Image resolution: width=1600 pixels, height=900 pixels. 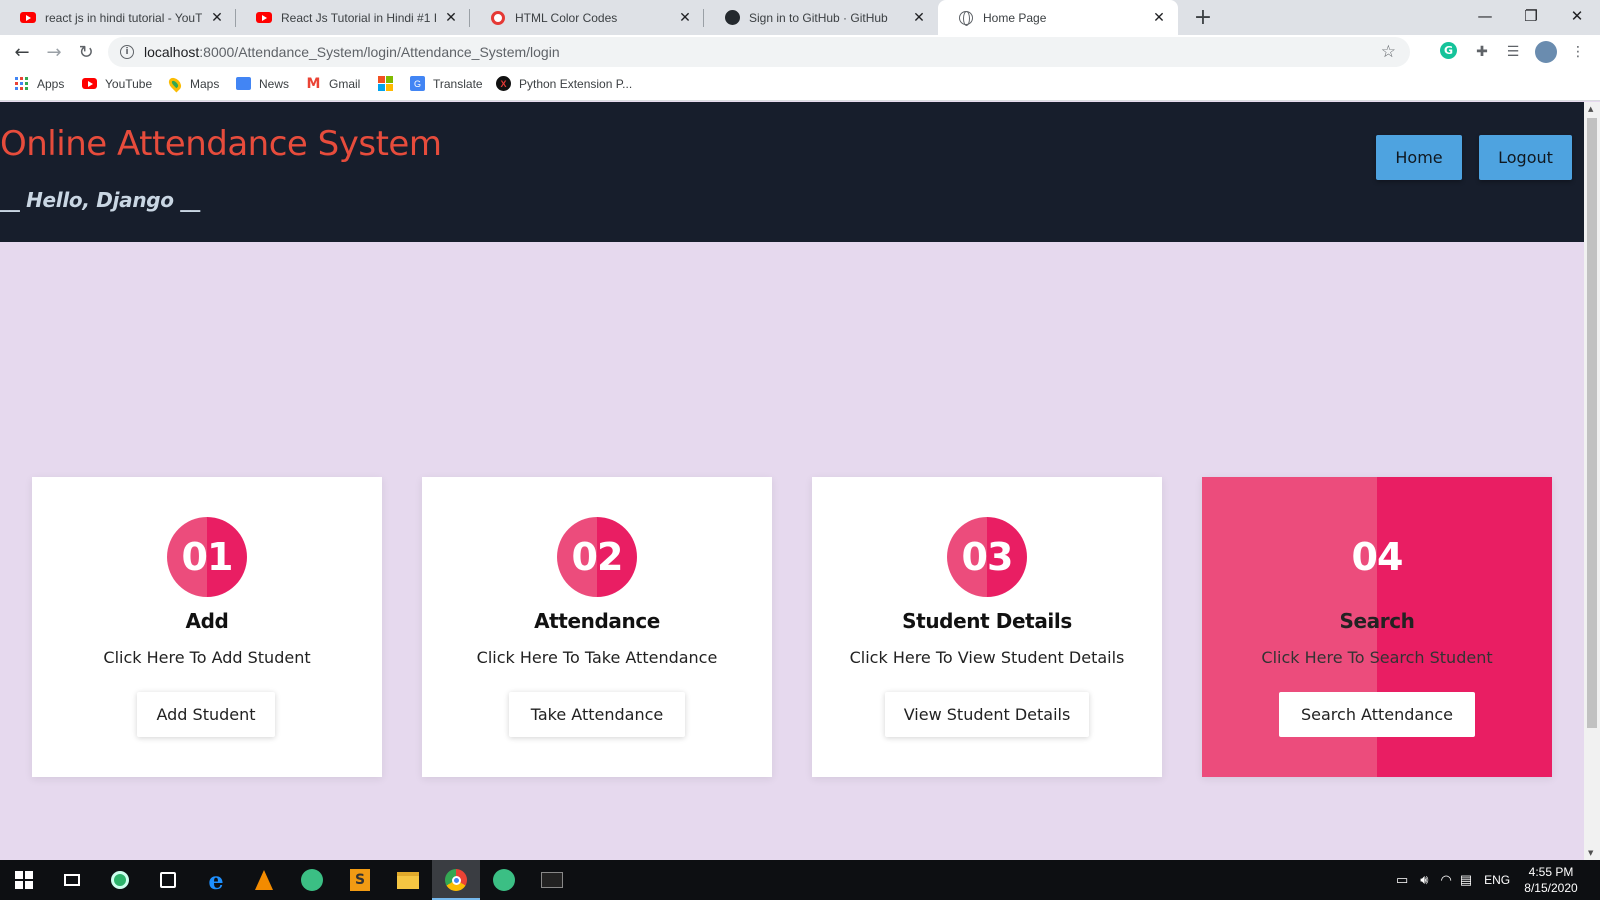 I want to click on bookmark-microsoft, so click(x=389, y=83).